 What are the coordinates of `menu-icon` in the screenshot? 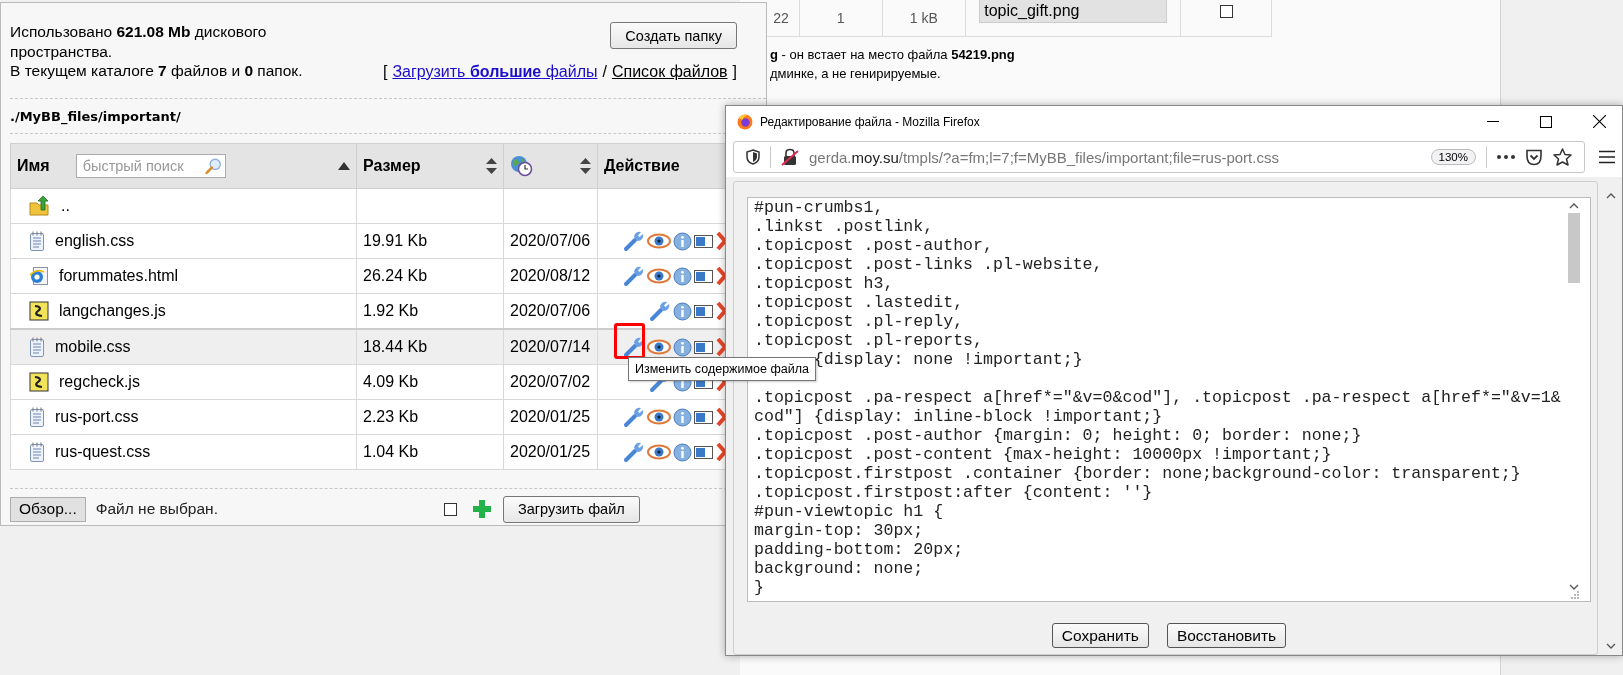 It's located at (1607, 157).